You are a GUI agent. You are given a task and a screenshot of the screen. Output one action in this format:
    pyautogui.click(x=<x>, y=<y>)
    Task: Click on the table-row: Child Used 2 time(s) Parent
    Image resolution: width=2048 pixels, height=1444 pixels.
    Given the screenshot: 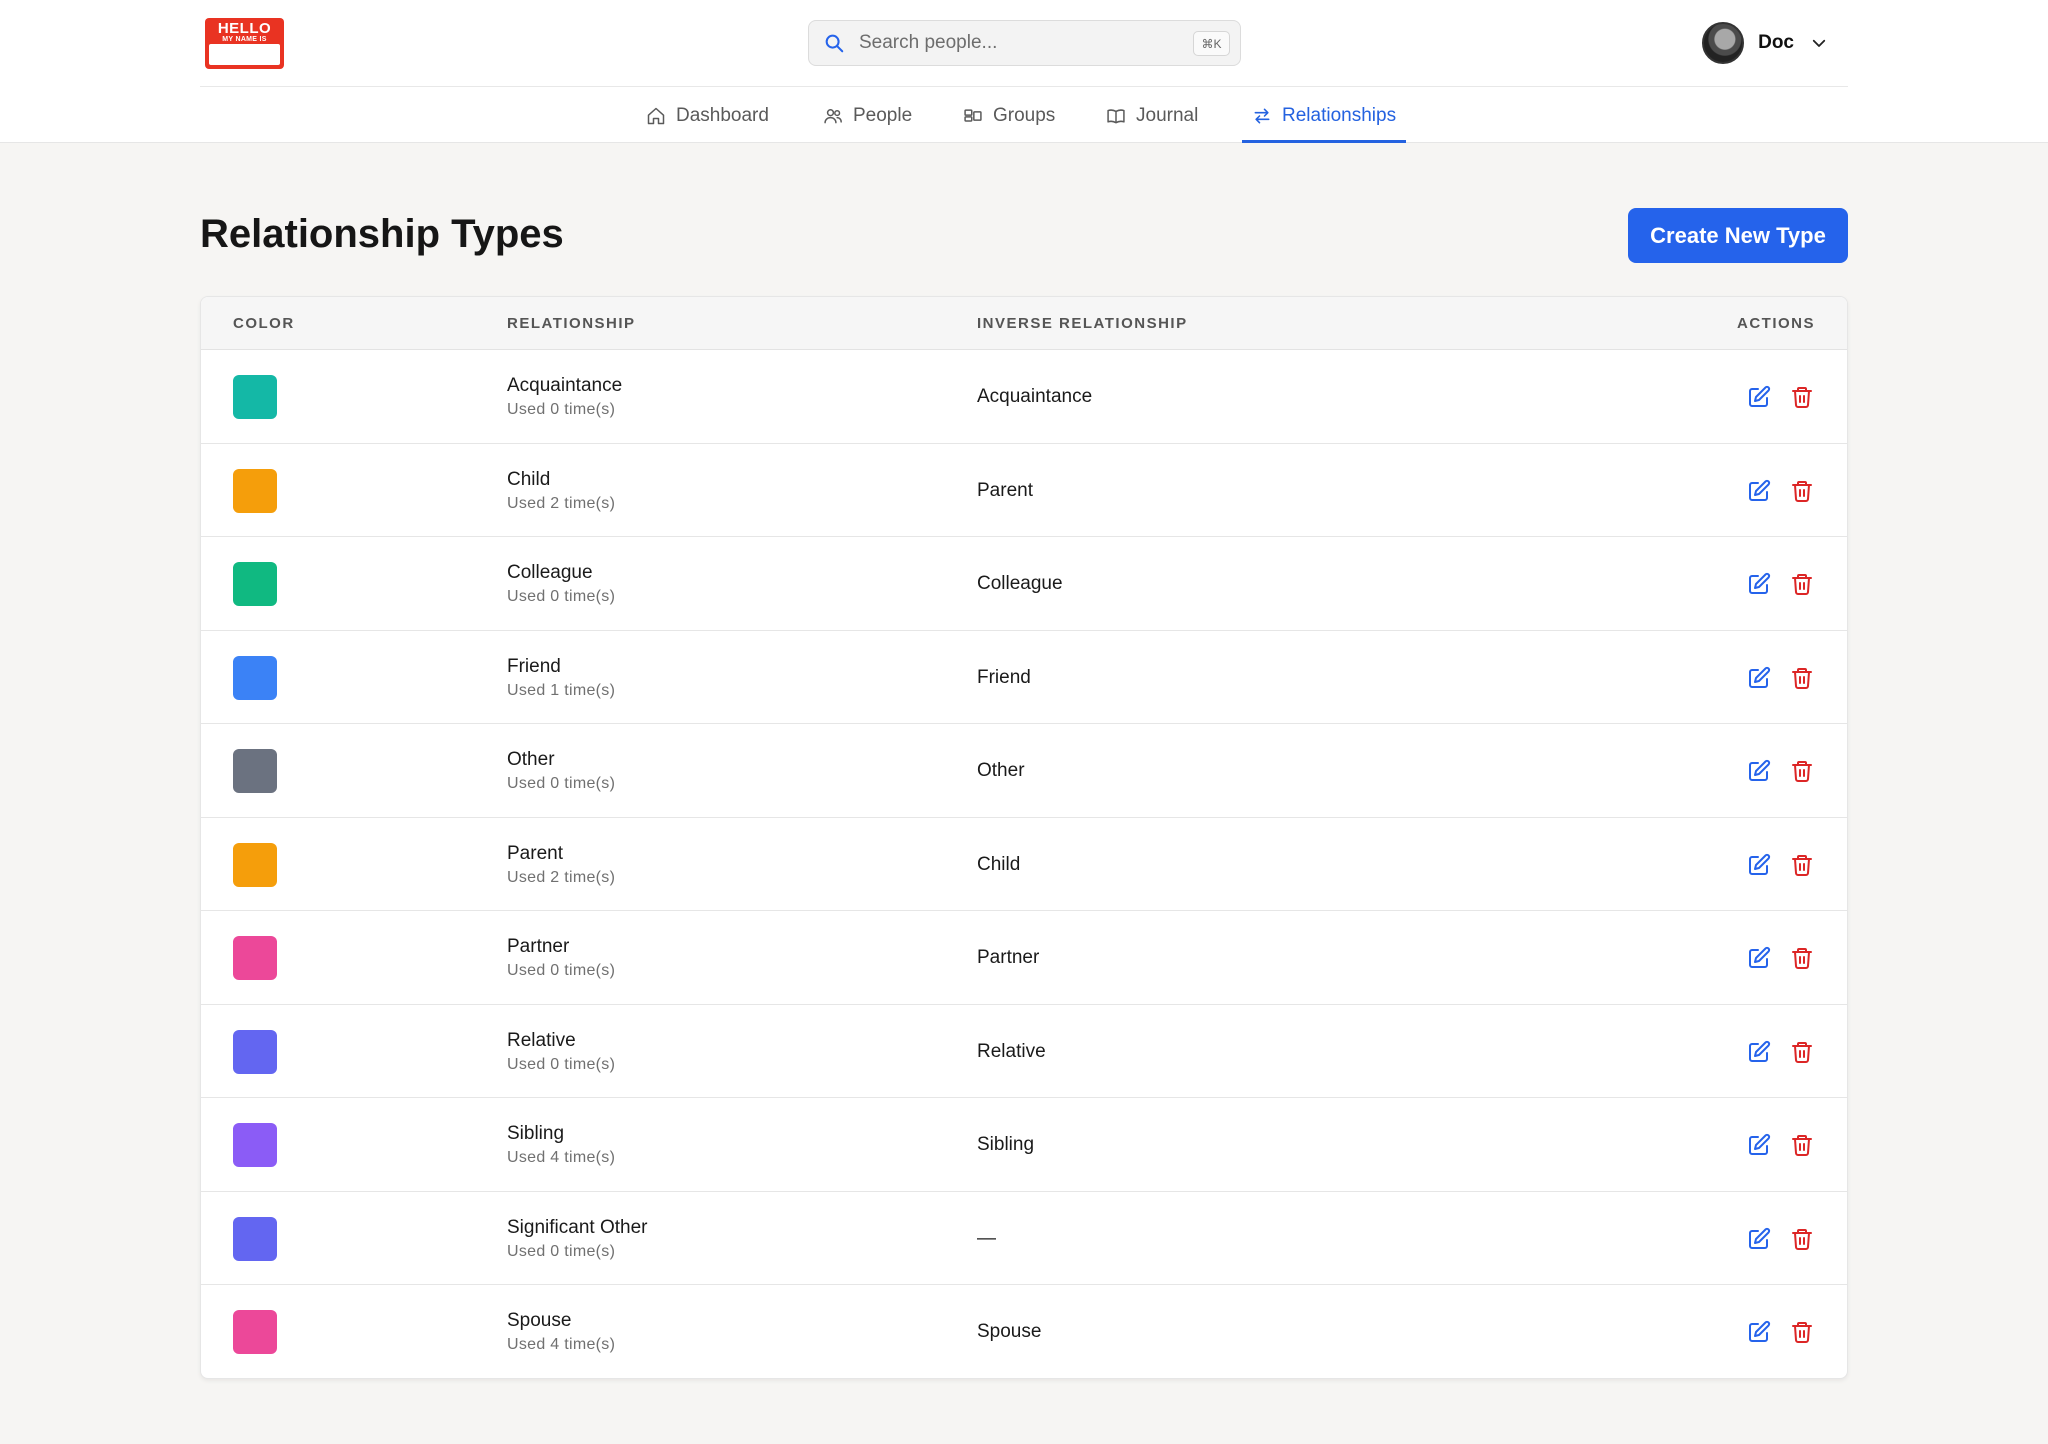 What is the action you would take?
    pyautogui.click(x=1024, y=490)
    